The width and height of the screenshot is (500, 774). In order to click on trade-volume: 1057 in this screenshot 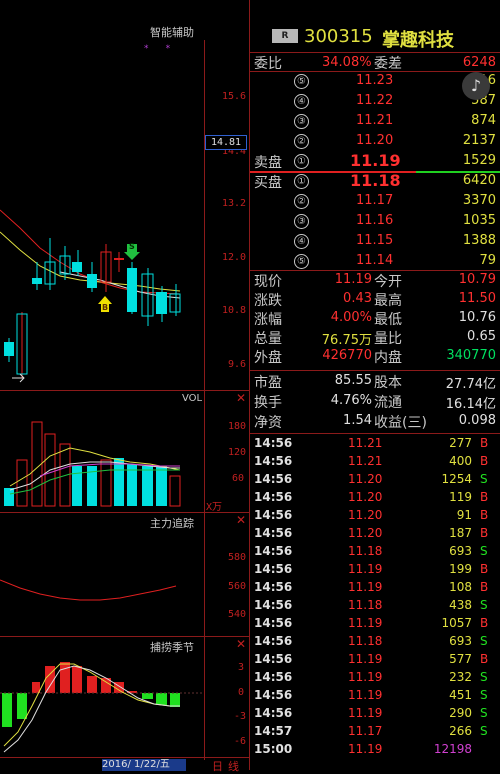, I will do `click(456, 623)`.